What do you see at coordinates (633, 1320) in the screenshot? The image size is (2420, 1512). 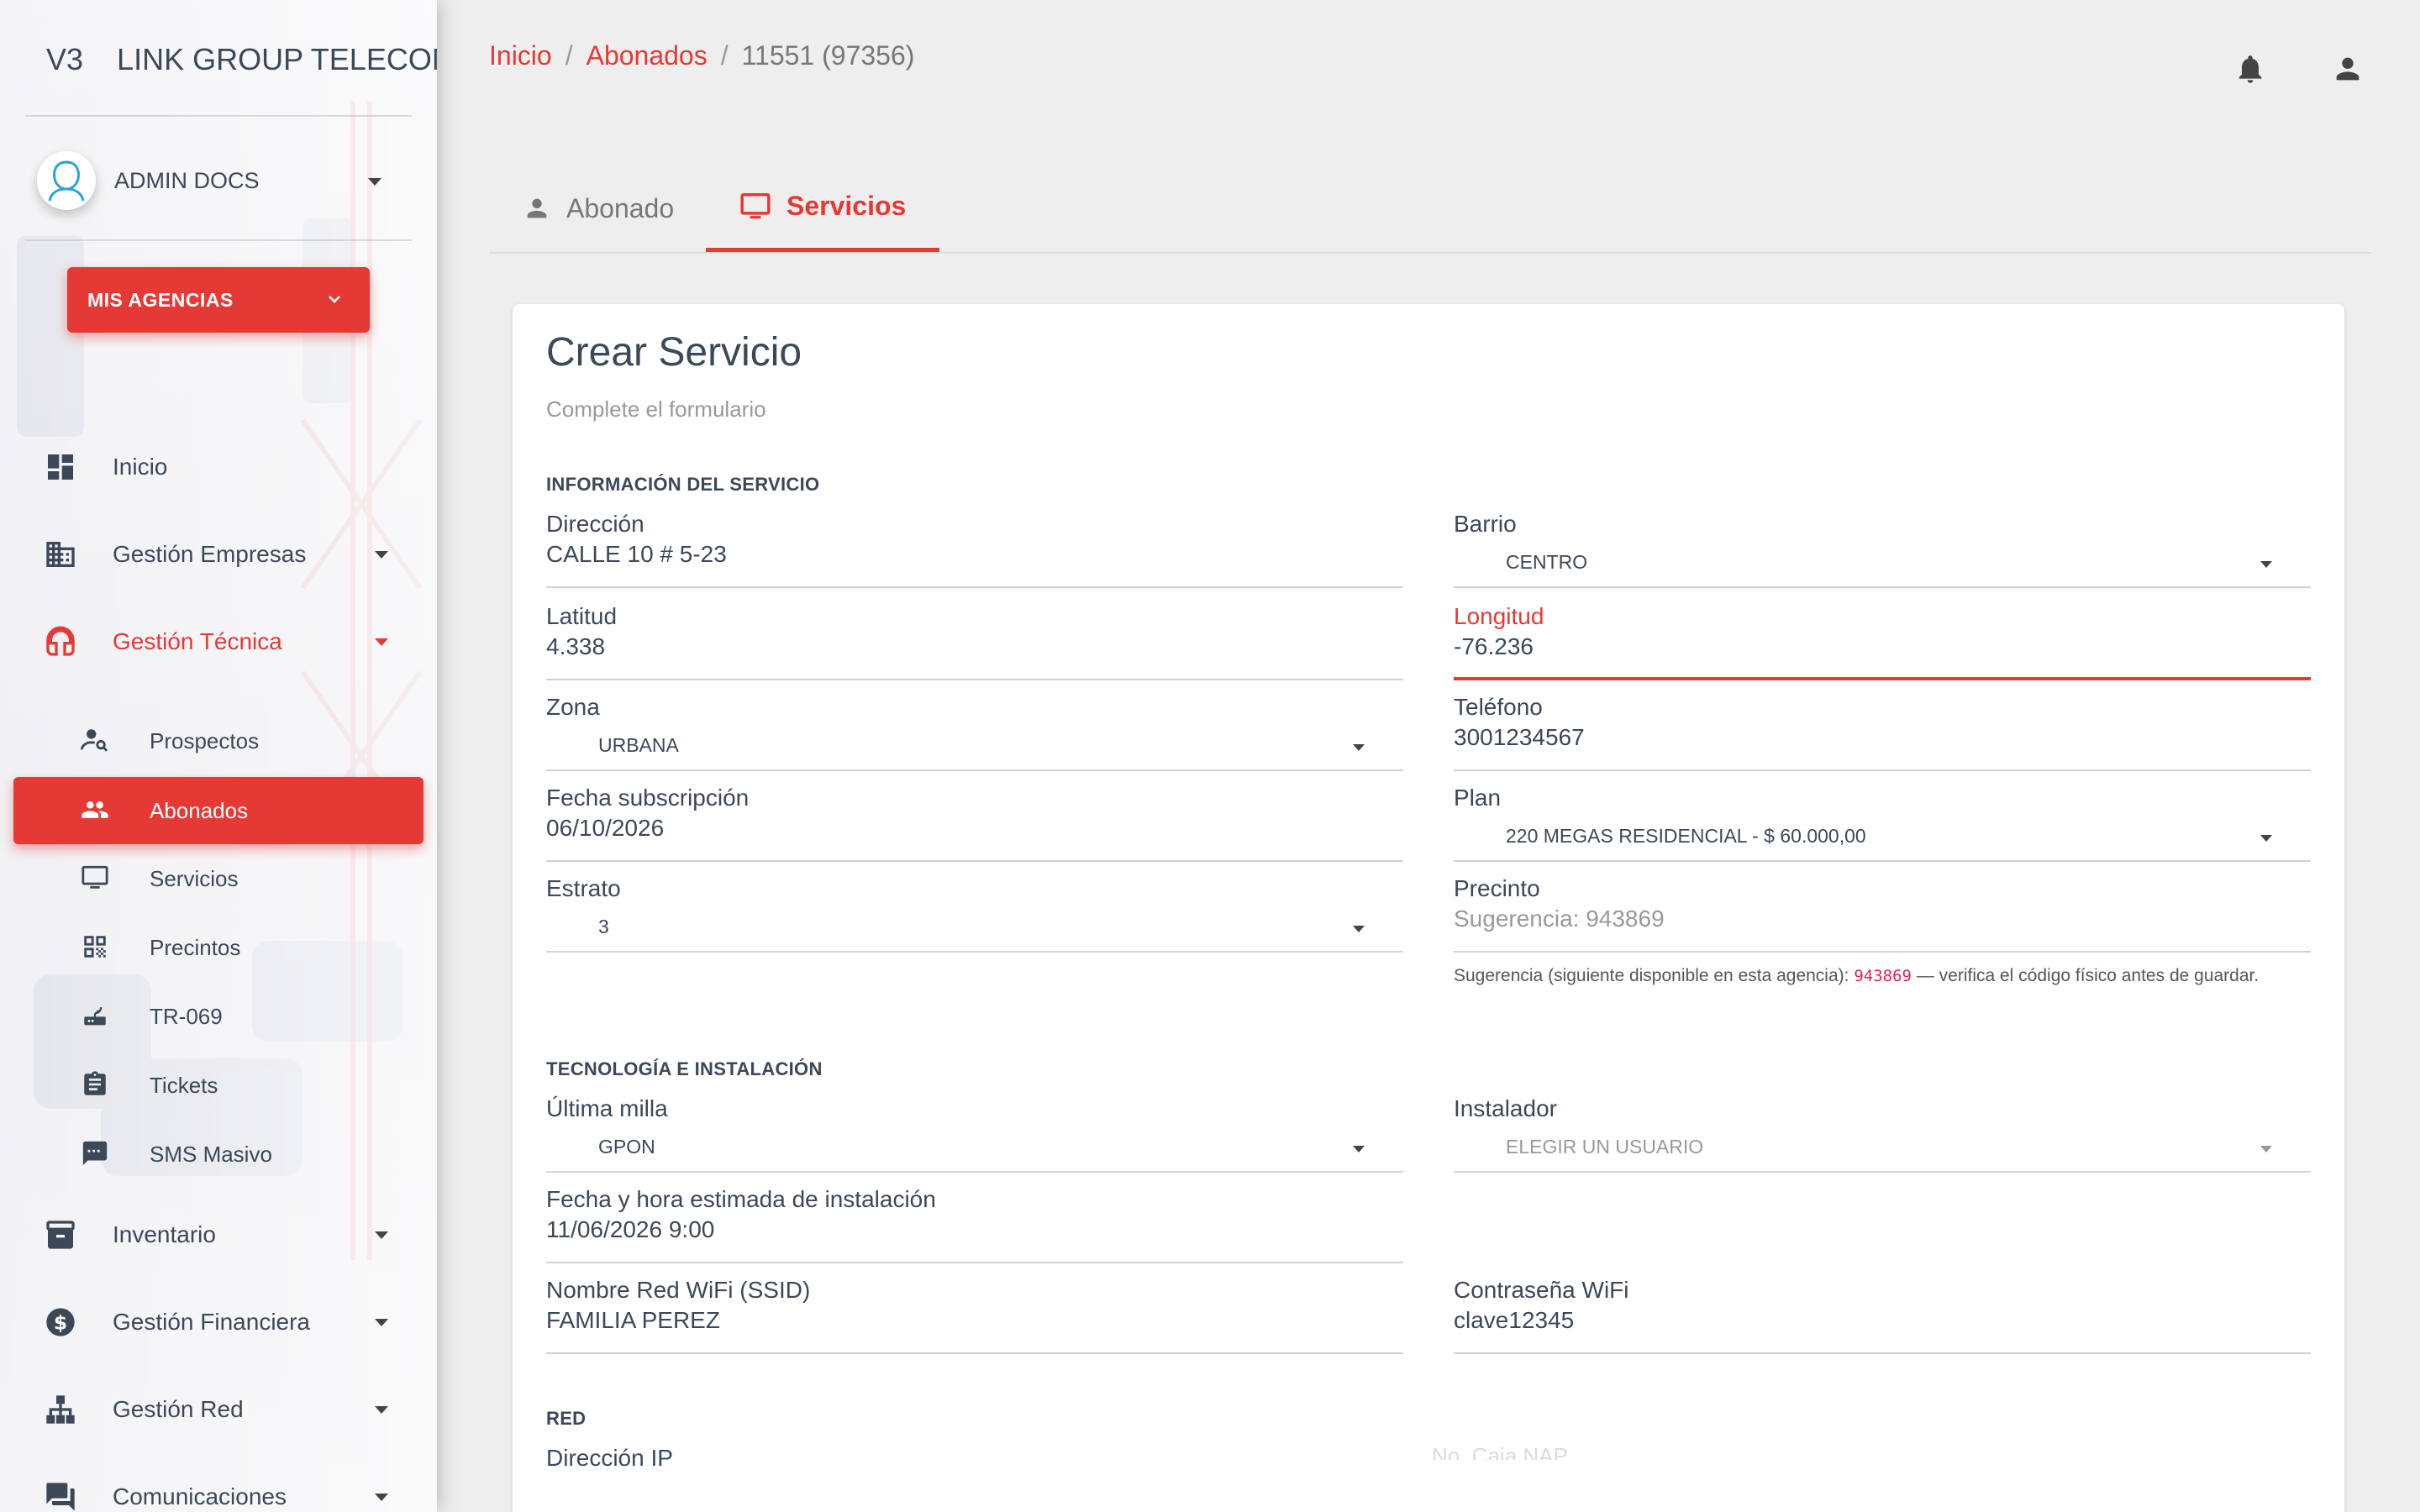 I see `field-value: FAMILIA PEREZ` at bounding box center [633, 1320].